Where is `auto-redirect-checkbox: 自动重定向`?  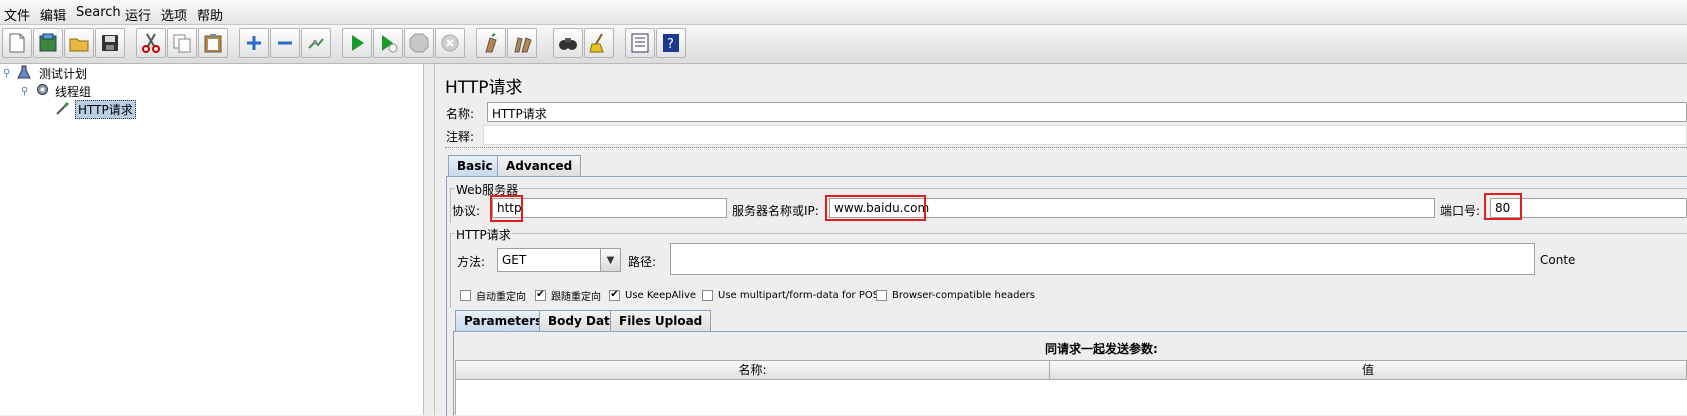 auto-redirect-checkbox: 自动重定向 is located at coordinates (493, 295).